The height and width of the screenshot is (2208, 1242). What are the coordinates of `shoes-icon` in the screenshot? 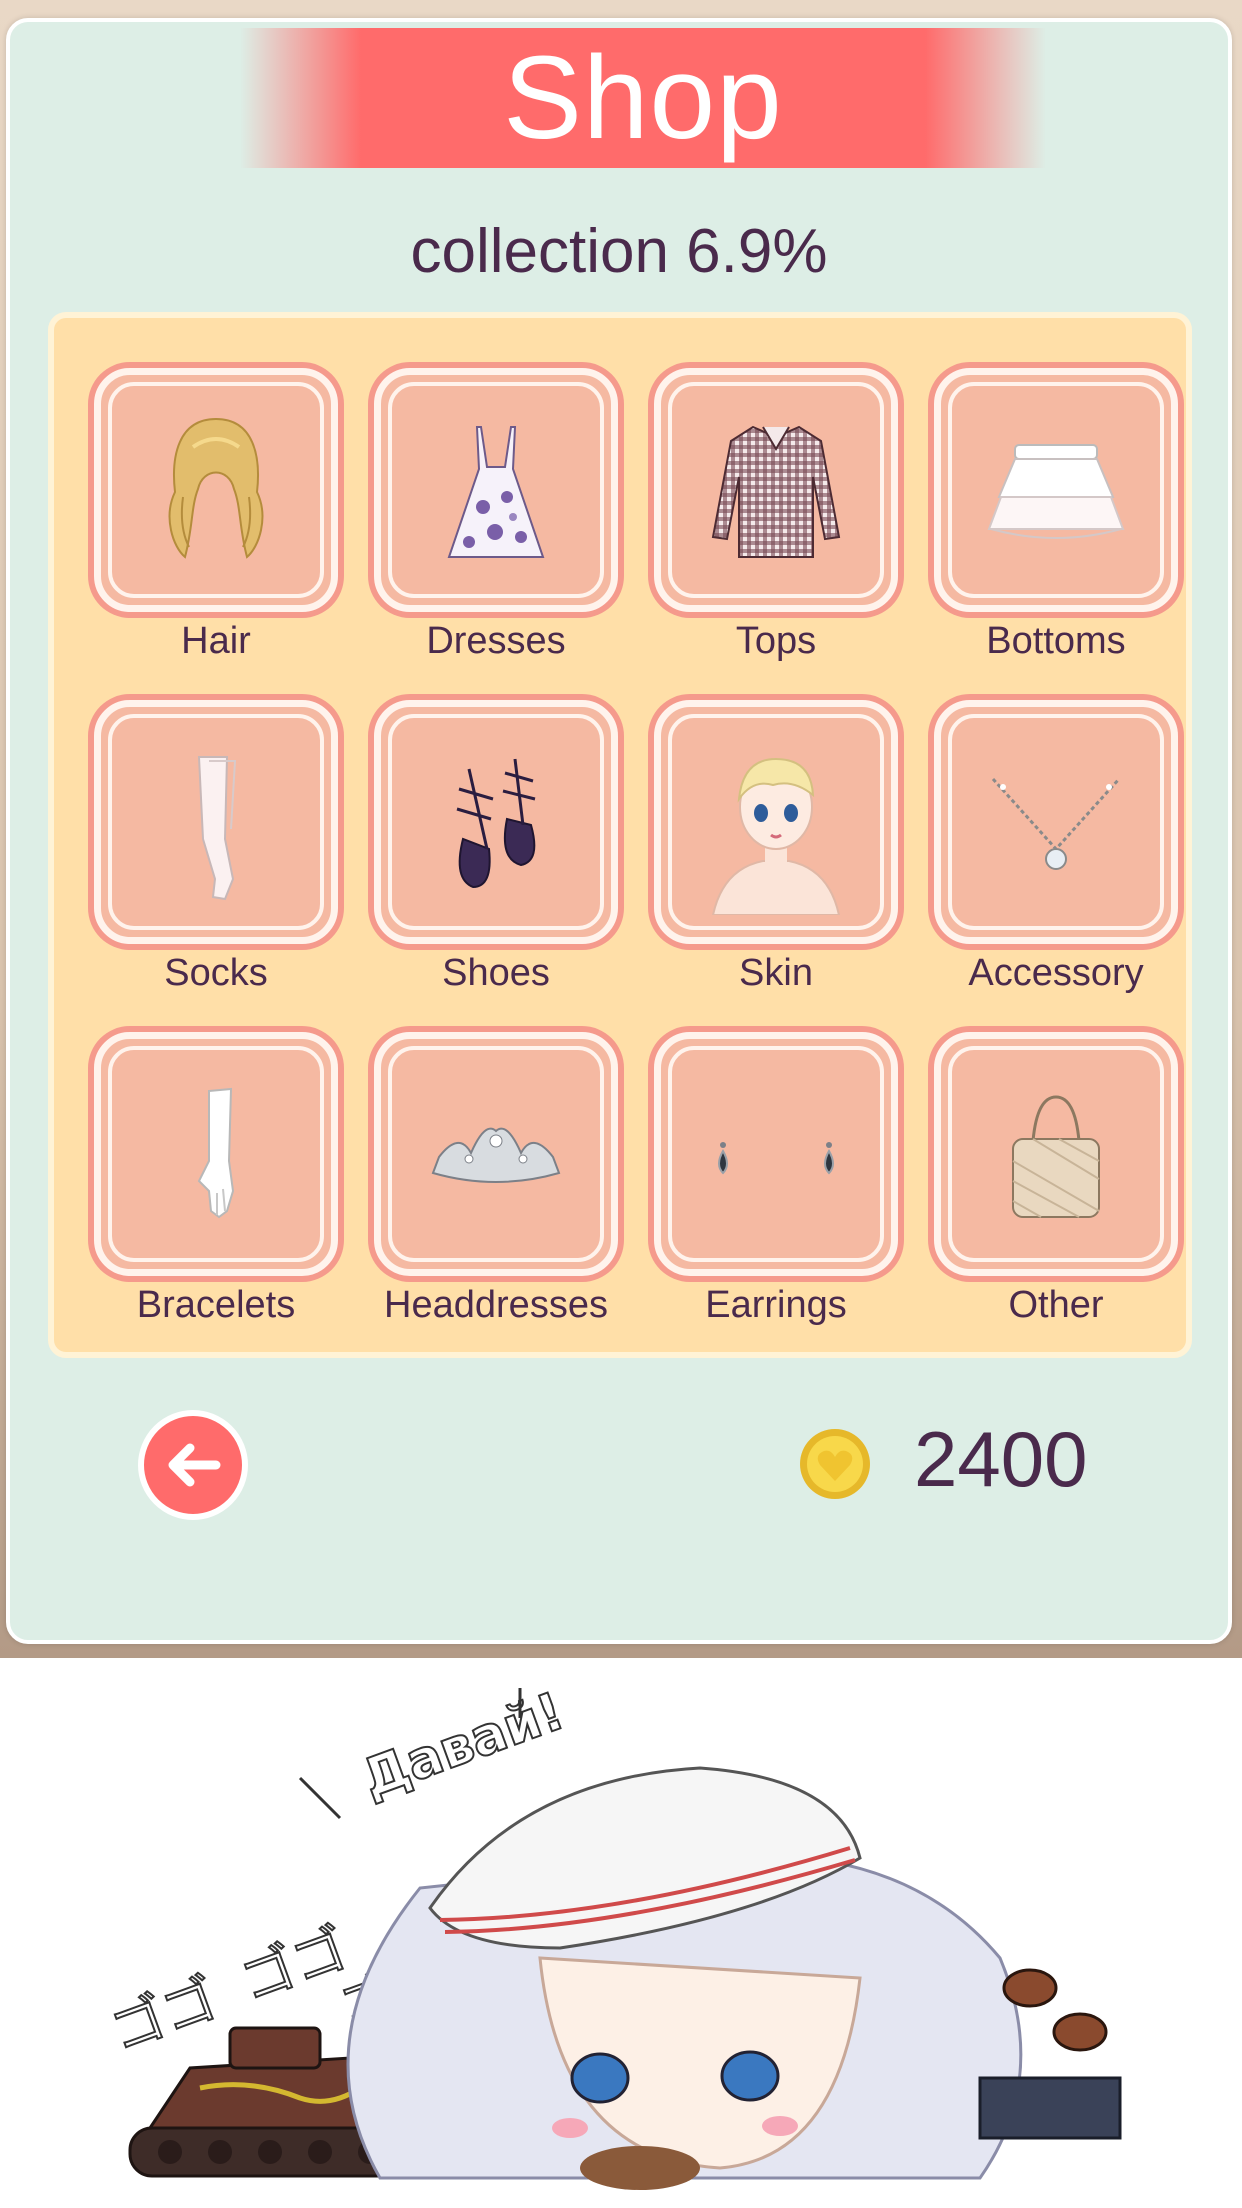 It's located at (496, 823).